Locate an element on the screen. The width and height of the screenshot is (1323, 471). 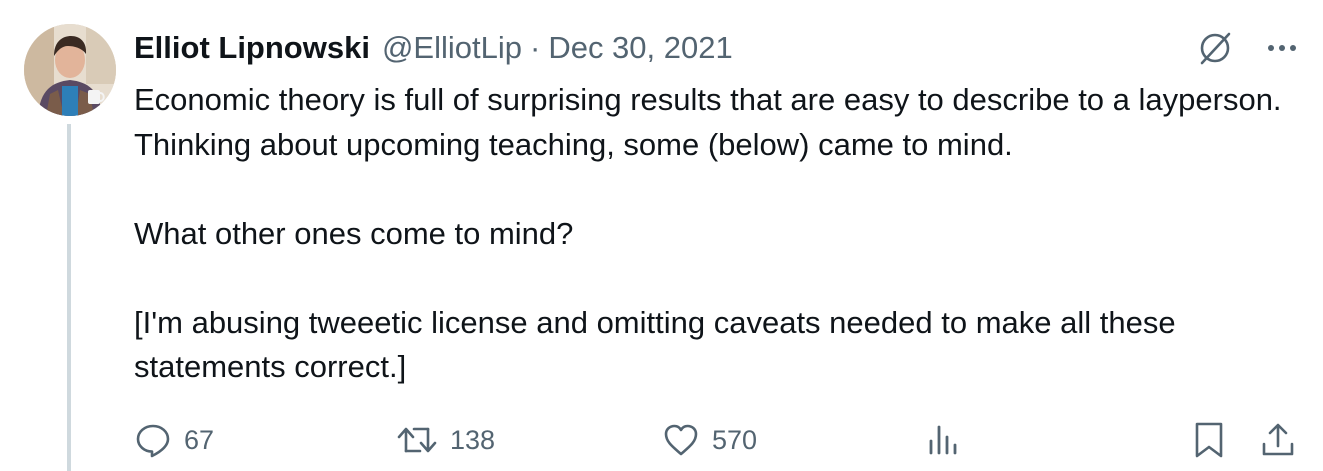
avatar is located at coordinates (70, 70).